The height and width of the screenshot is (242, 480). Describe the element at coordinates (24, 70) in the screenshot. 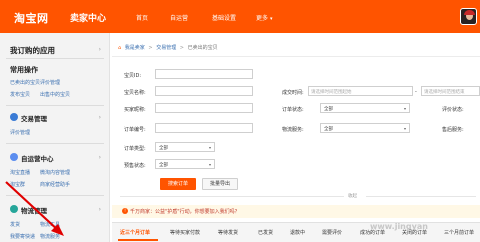

I see `sidebar-common-title: 常用操作` at that location.